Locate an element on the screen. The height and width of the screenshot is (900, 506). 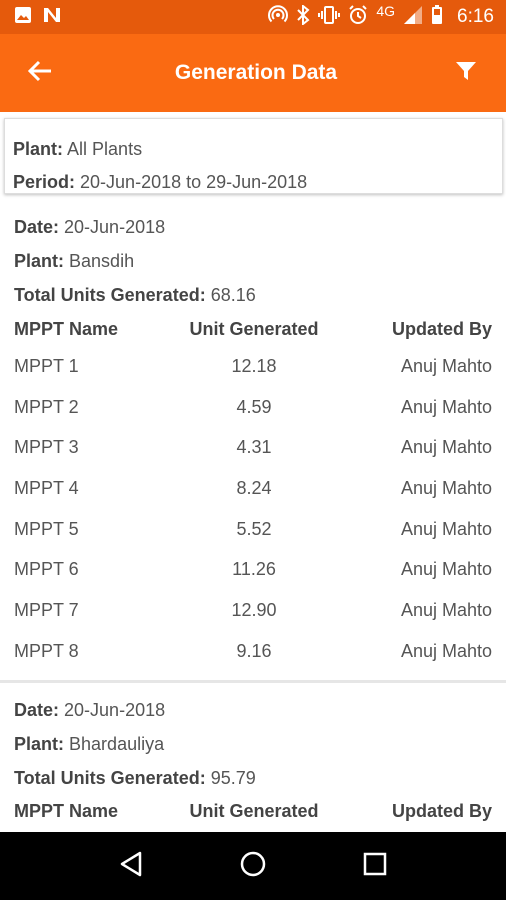
mppt-name-cell: MPPT 5 is located at coordinates (46, 528).